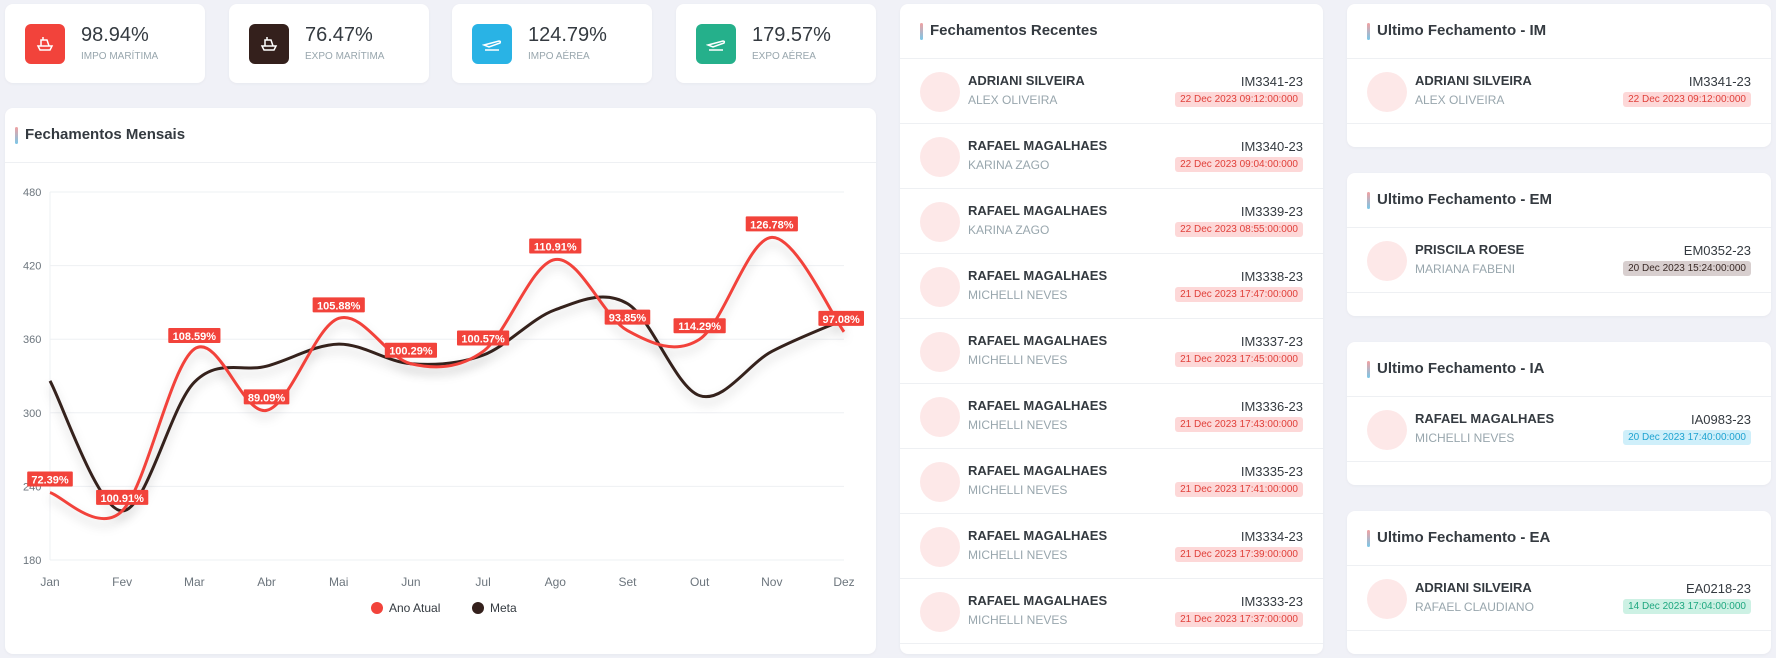 The image size is (1776, 658). Describe the element at coordinates (1456, 369) in the screenshot. I see `last-closing-title: Ultimo Fechamento - IA` at that location.